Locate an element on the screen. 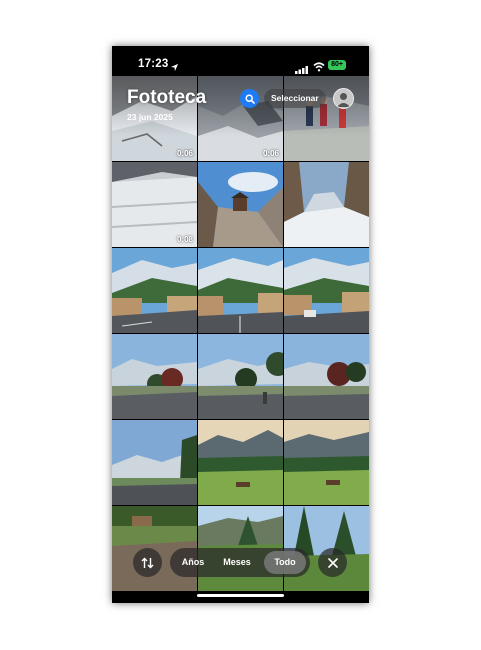 This screenshot has height=650, width=481. battery-indicator: 80+ is located at coordinates (337, 65).